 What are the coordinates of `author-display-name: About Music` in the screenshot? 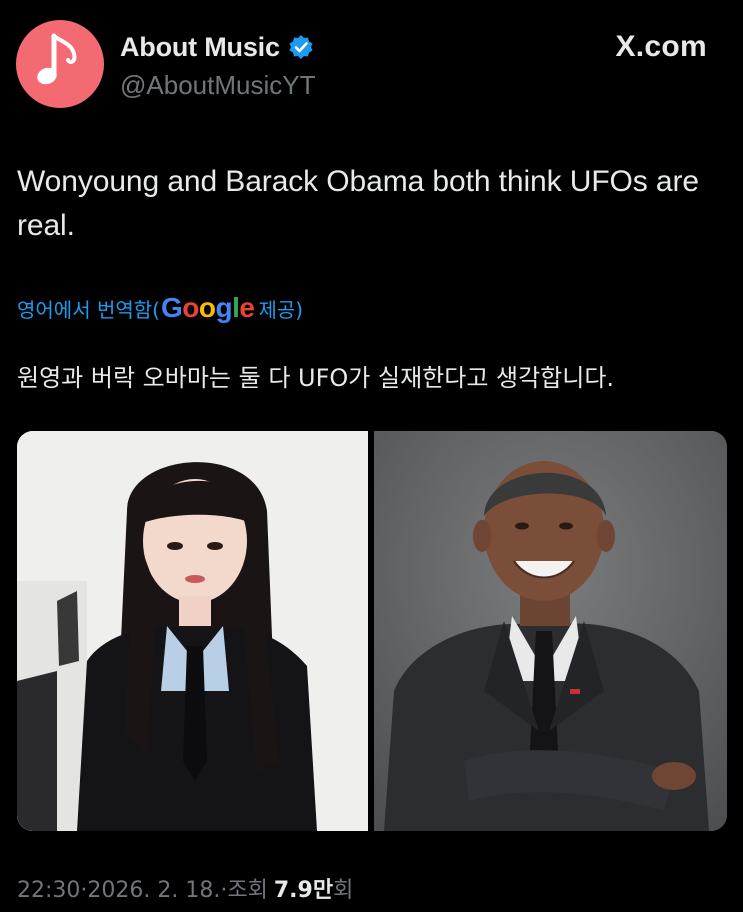 It's located at (200, 47).